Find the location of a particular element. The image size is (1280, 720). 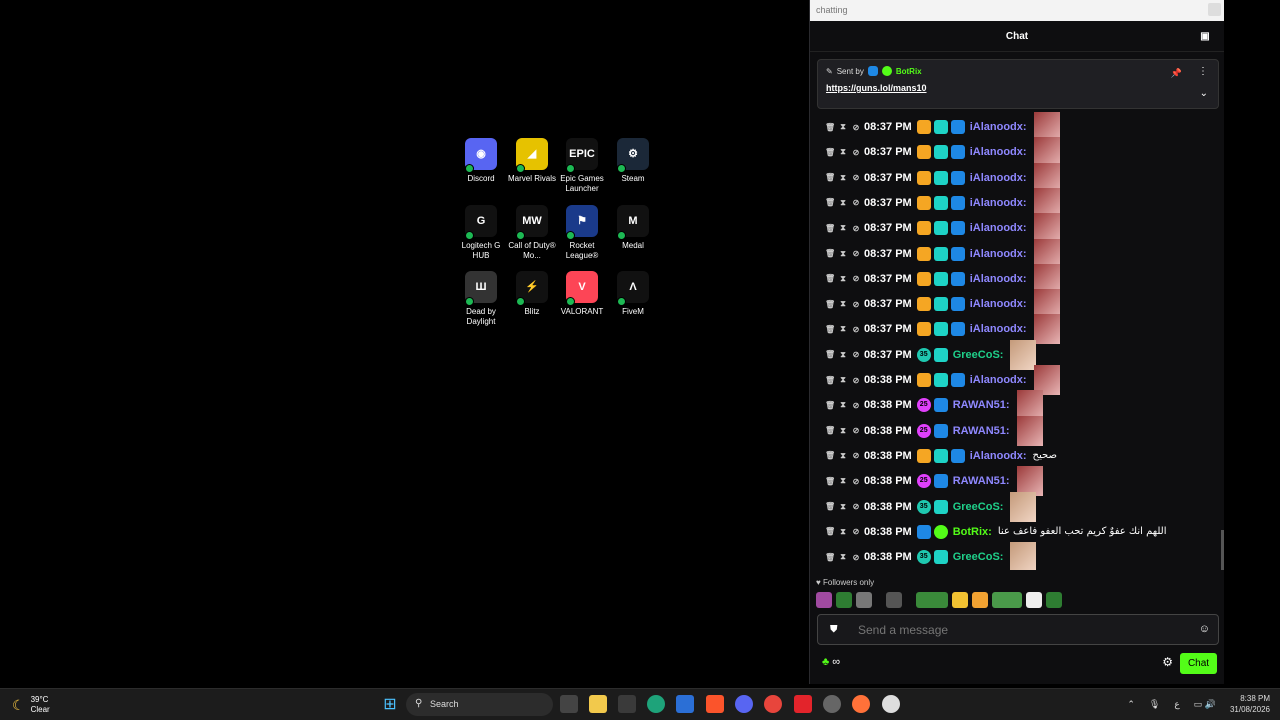

desktop-icon: ◢ Marvel Rivals is located at coordinates (532, 161).